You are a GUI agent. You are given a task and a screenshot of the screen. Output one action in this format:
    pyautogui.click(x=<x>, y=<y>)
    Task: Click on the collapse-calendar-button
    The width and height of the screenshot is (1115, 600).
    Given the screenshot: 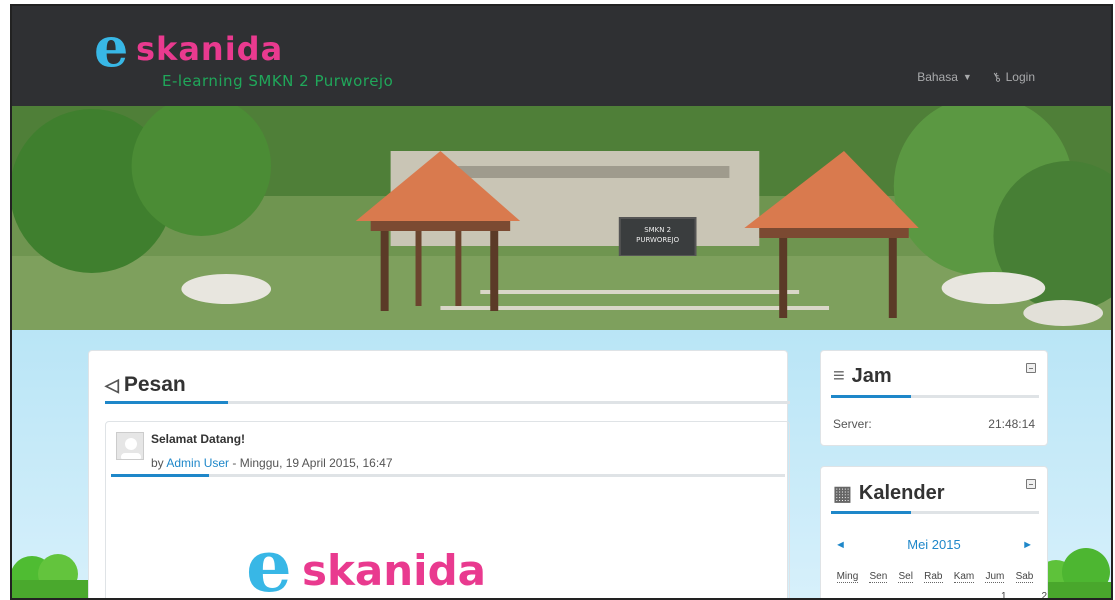 What is the action you would take?
    pyautogui.click(x=1031, y=484)
    